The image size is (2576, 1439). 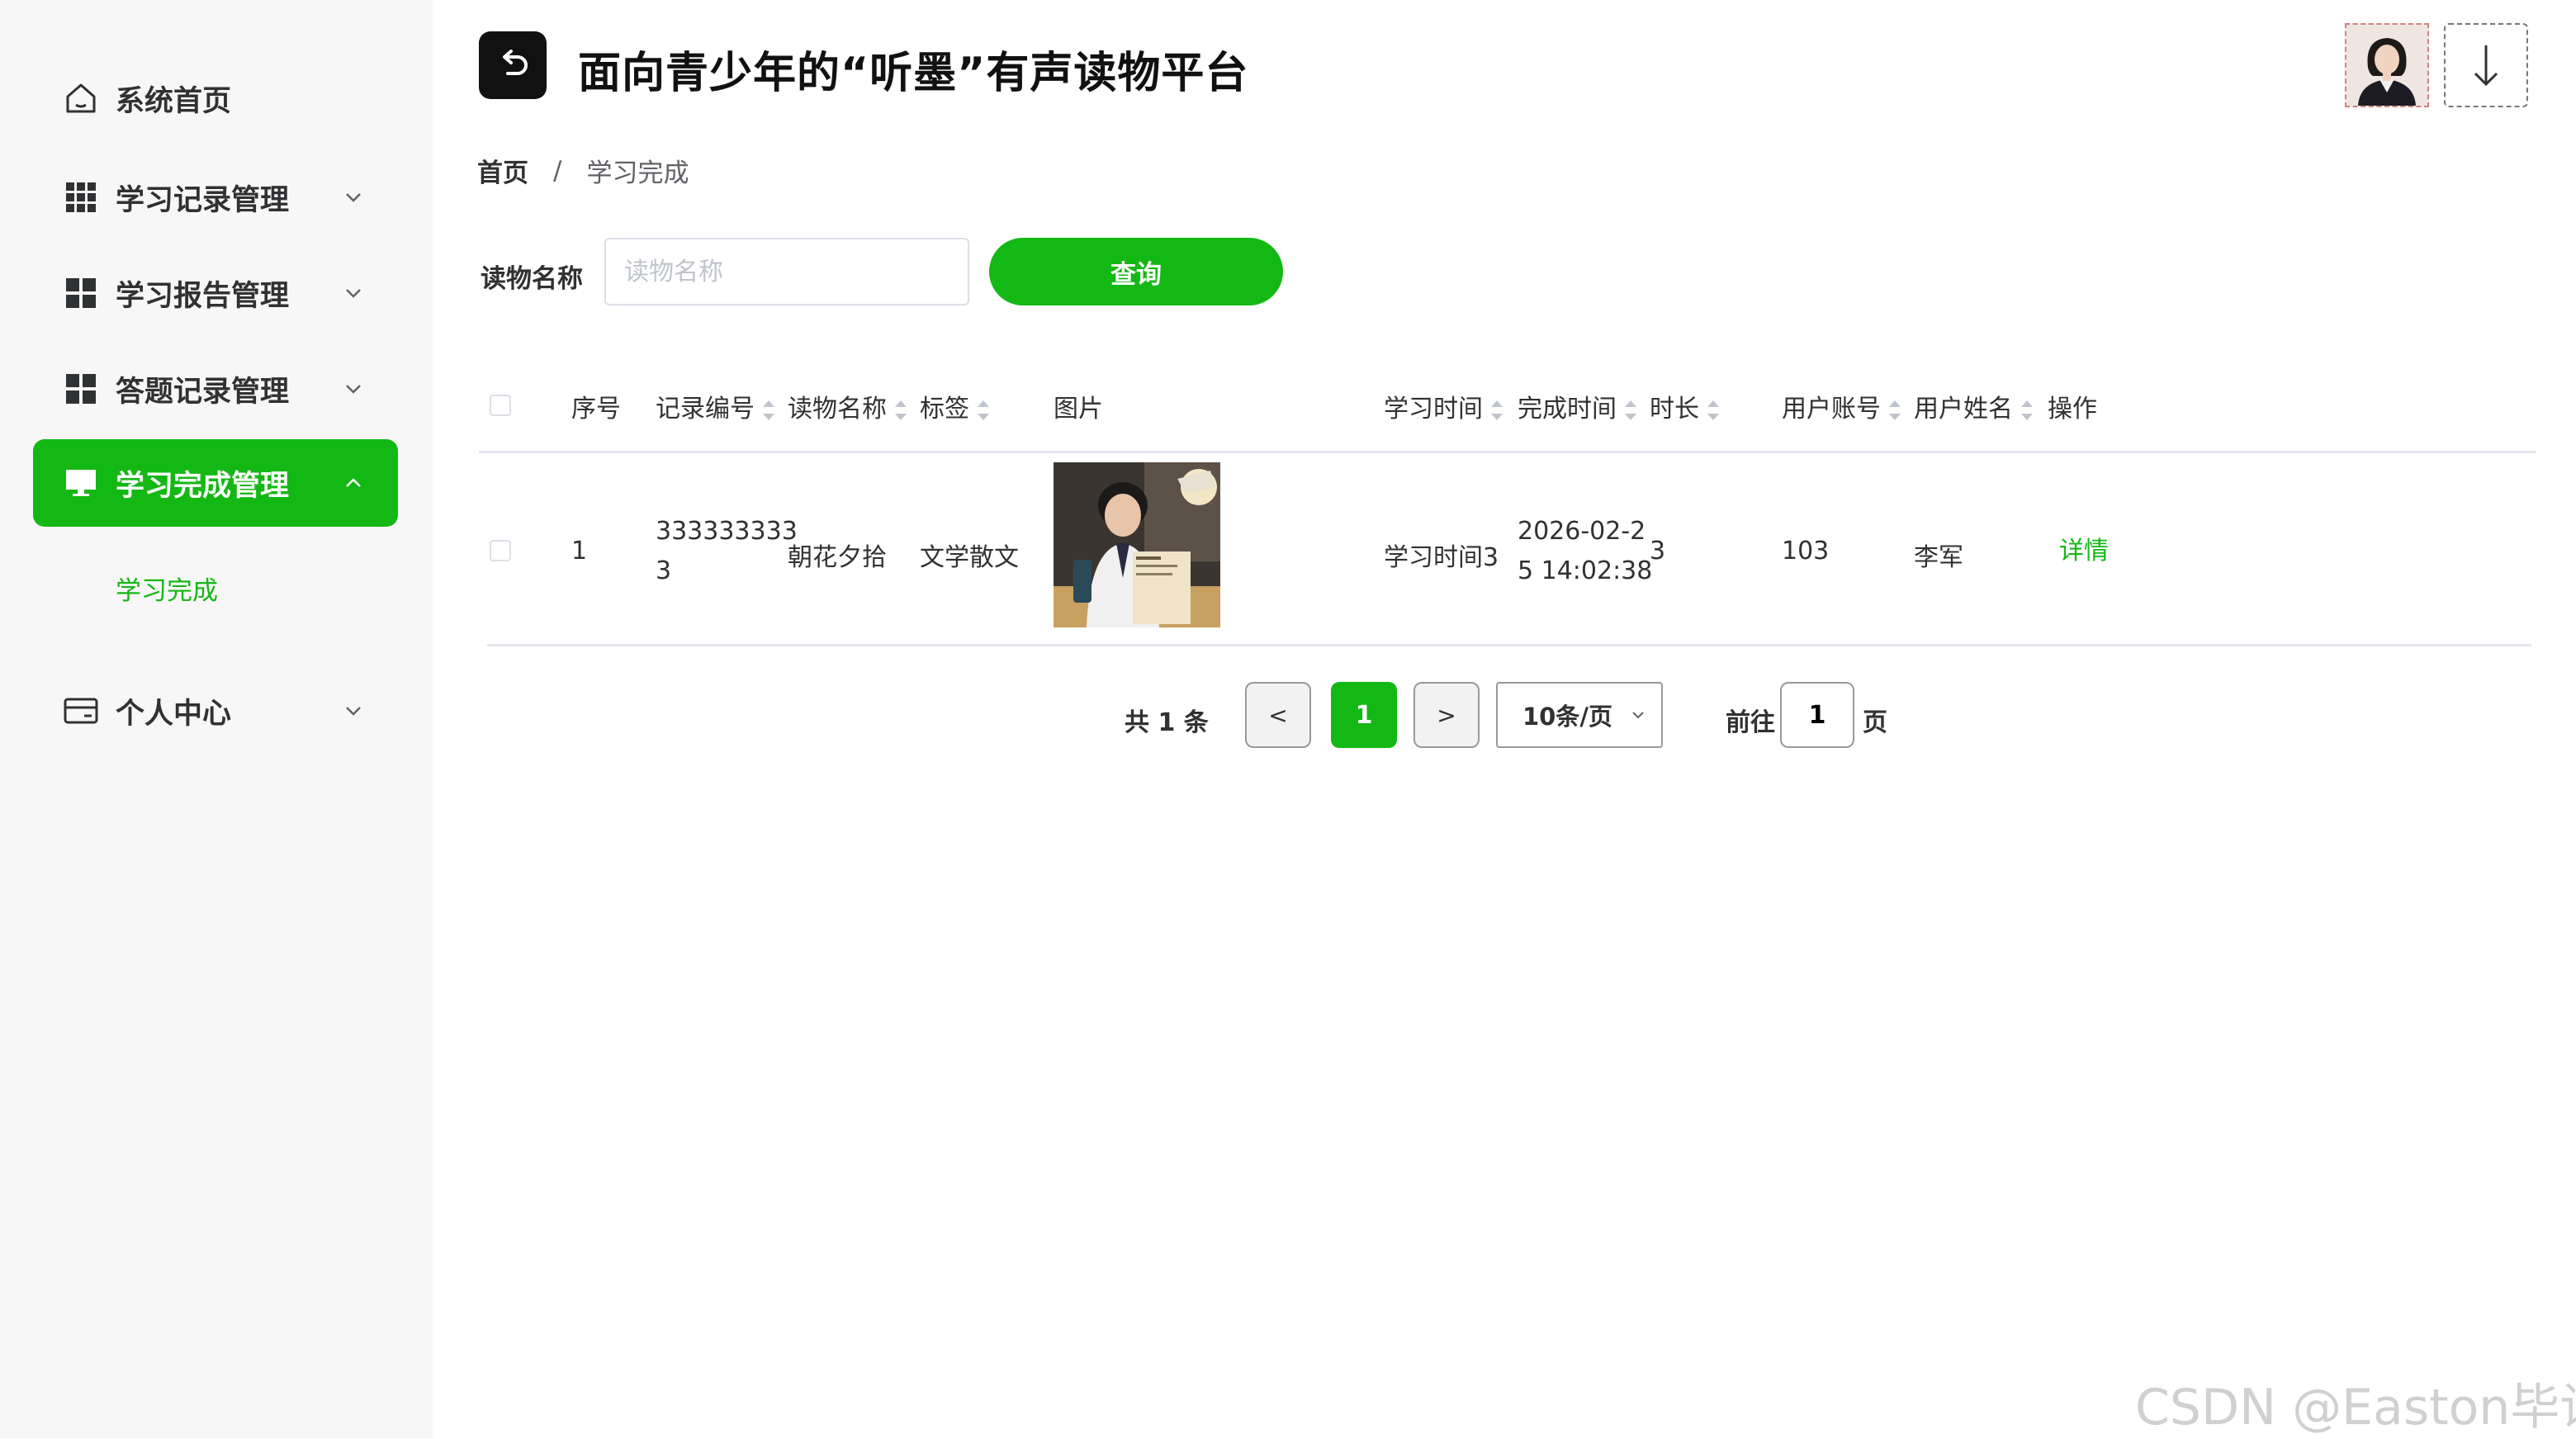 I want to click on breadcrumb-home: 首页, so click(x=502, y=170).